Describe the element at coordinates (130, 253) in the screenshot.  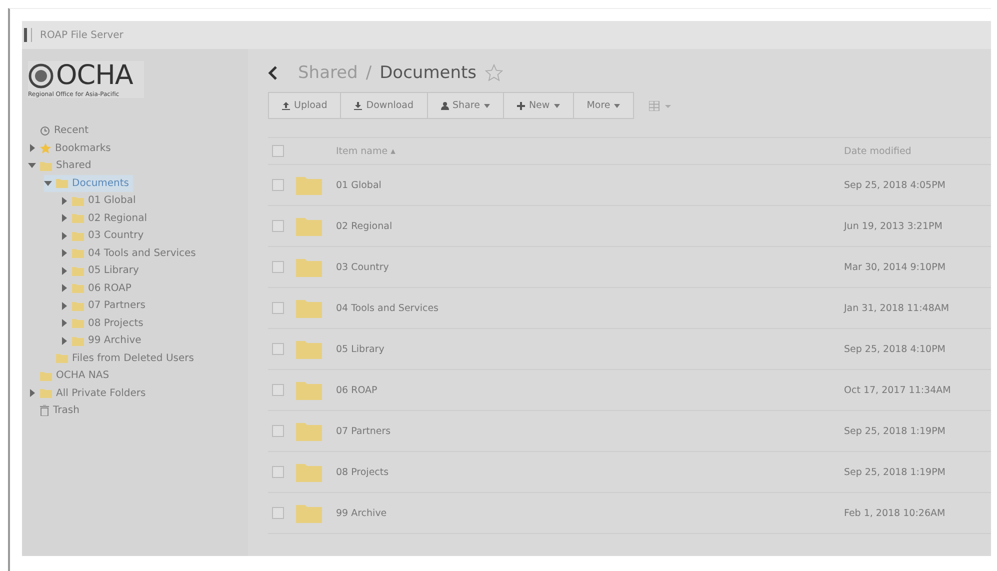
I see `tree-item: 04 Tools and Services` at that location.